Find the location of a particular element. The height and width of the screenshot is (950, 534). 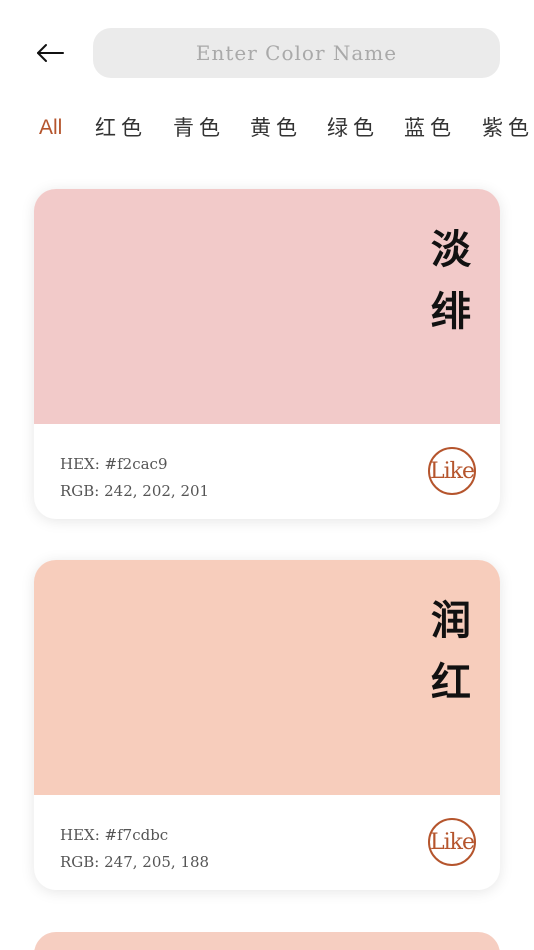

color-name: 淡绯 is located at coordinates (451, 280).